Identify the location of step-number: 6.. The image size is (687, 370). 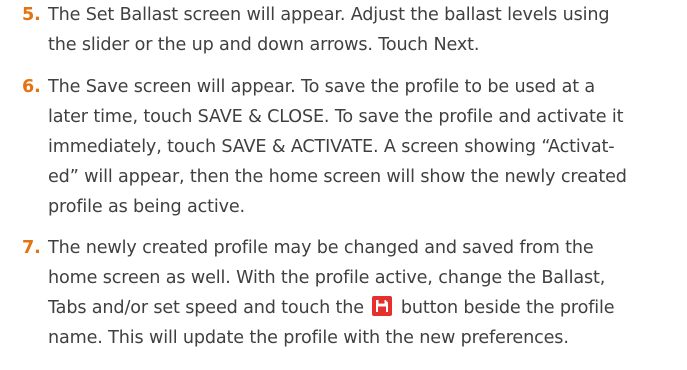
(31, 87).